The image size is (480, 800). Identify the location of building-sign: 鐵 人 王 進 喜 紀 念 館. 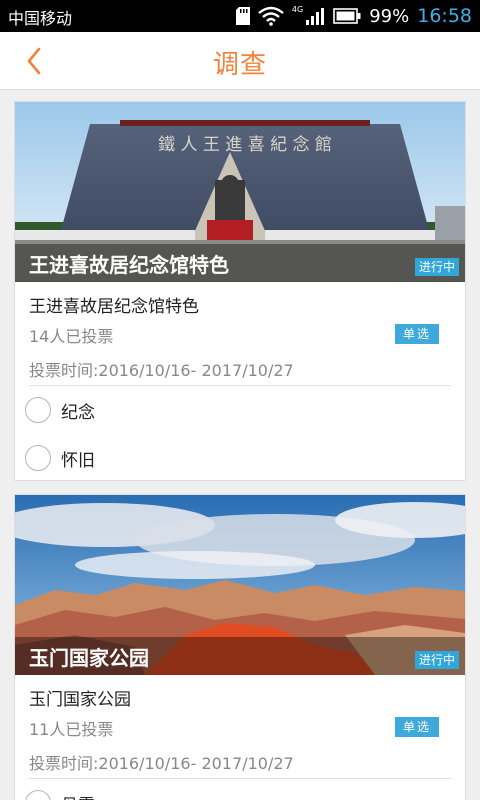
(245, 144).